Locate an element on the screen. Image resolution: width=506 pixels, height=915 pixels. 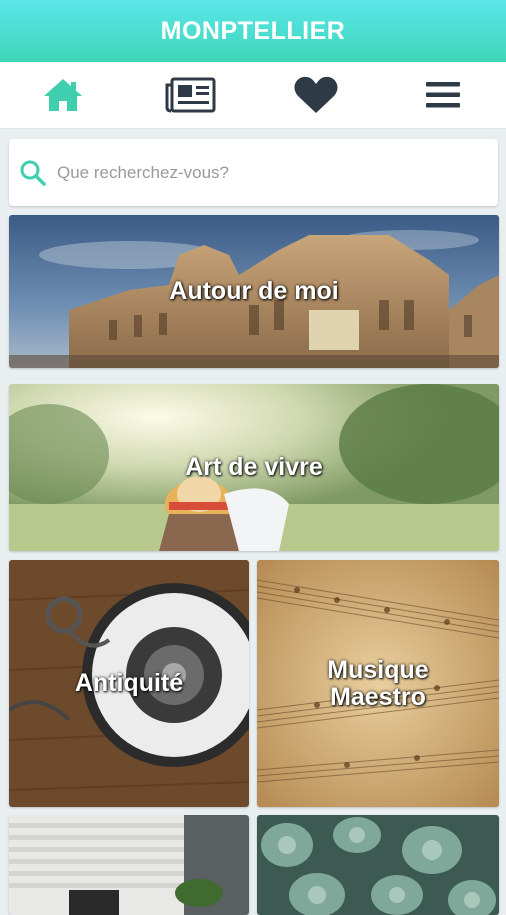
app-title: MONPTELLIER is located at coordinates (253, 31).